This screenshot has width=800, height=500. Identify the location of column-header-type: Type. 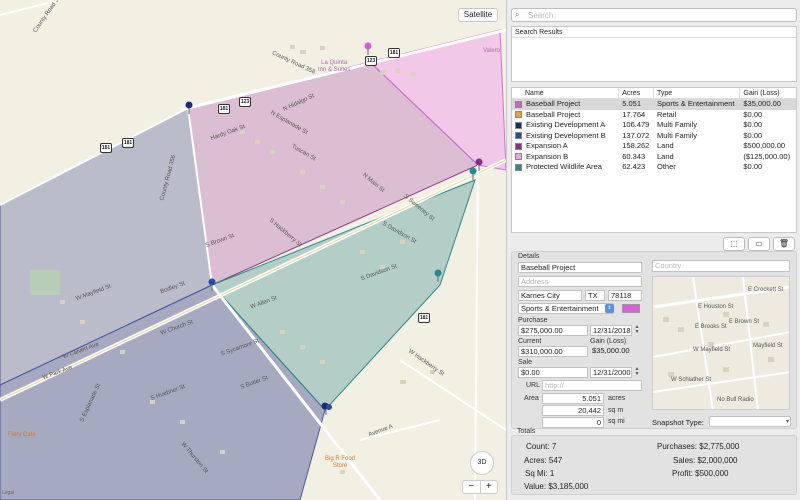
(697, 93).